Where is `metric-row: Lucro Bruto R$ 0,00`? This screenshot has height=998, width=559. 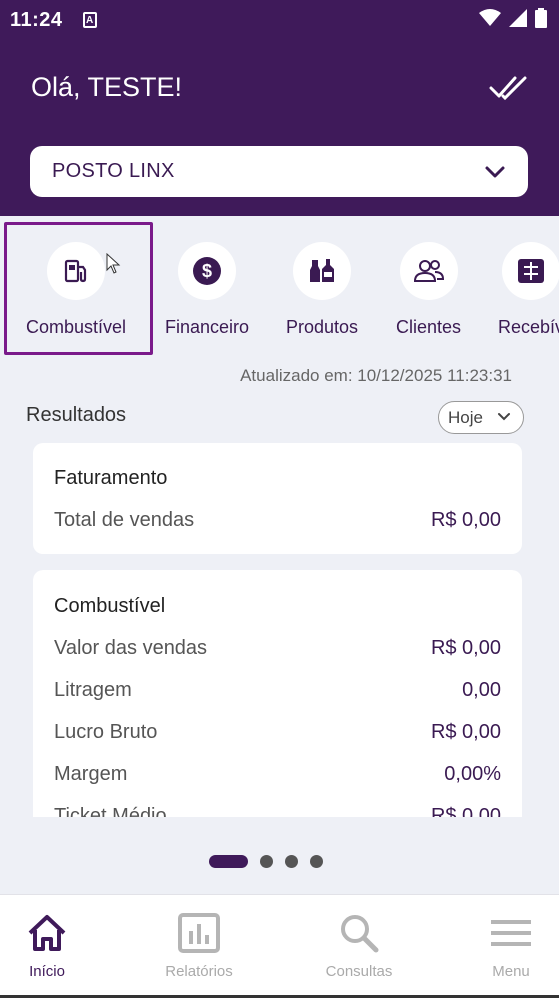
metric-row: Lucro Bruto R$ 0,00 is located at coordinates (277, 732).